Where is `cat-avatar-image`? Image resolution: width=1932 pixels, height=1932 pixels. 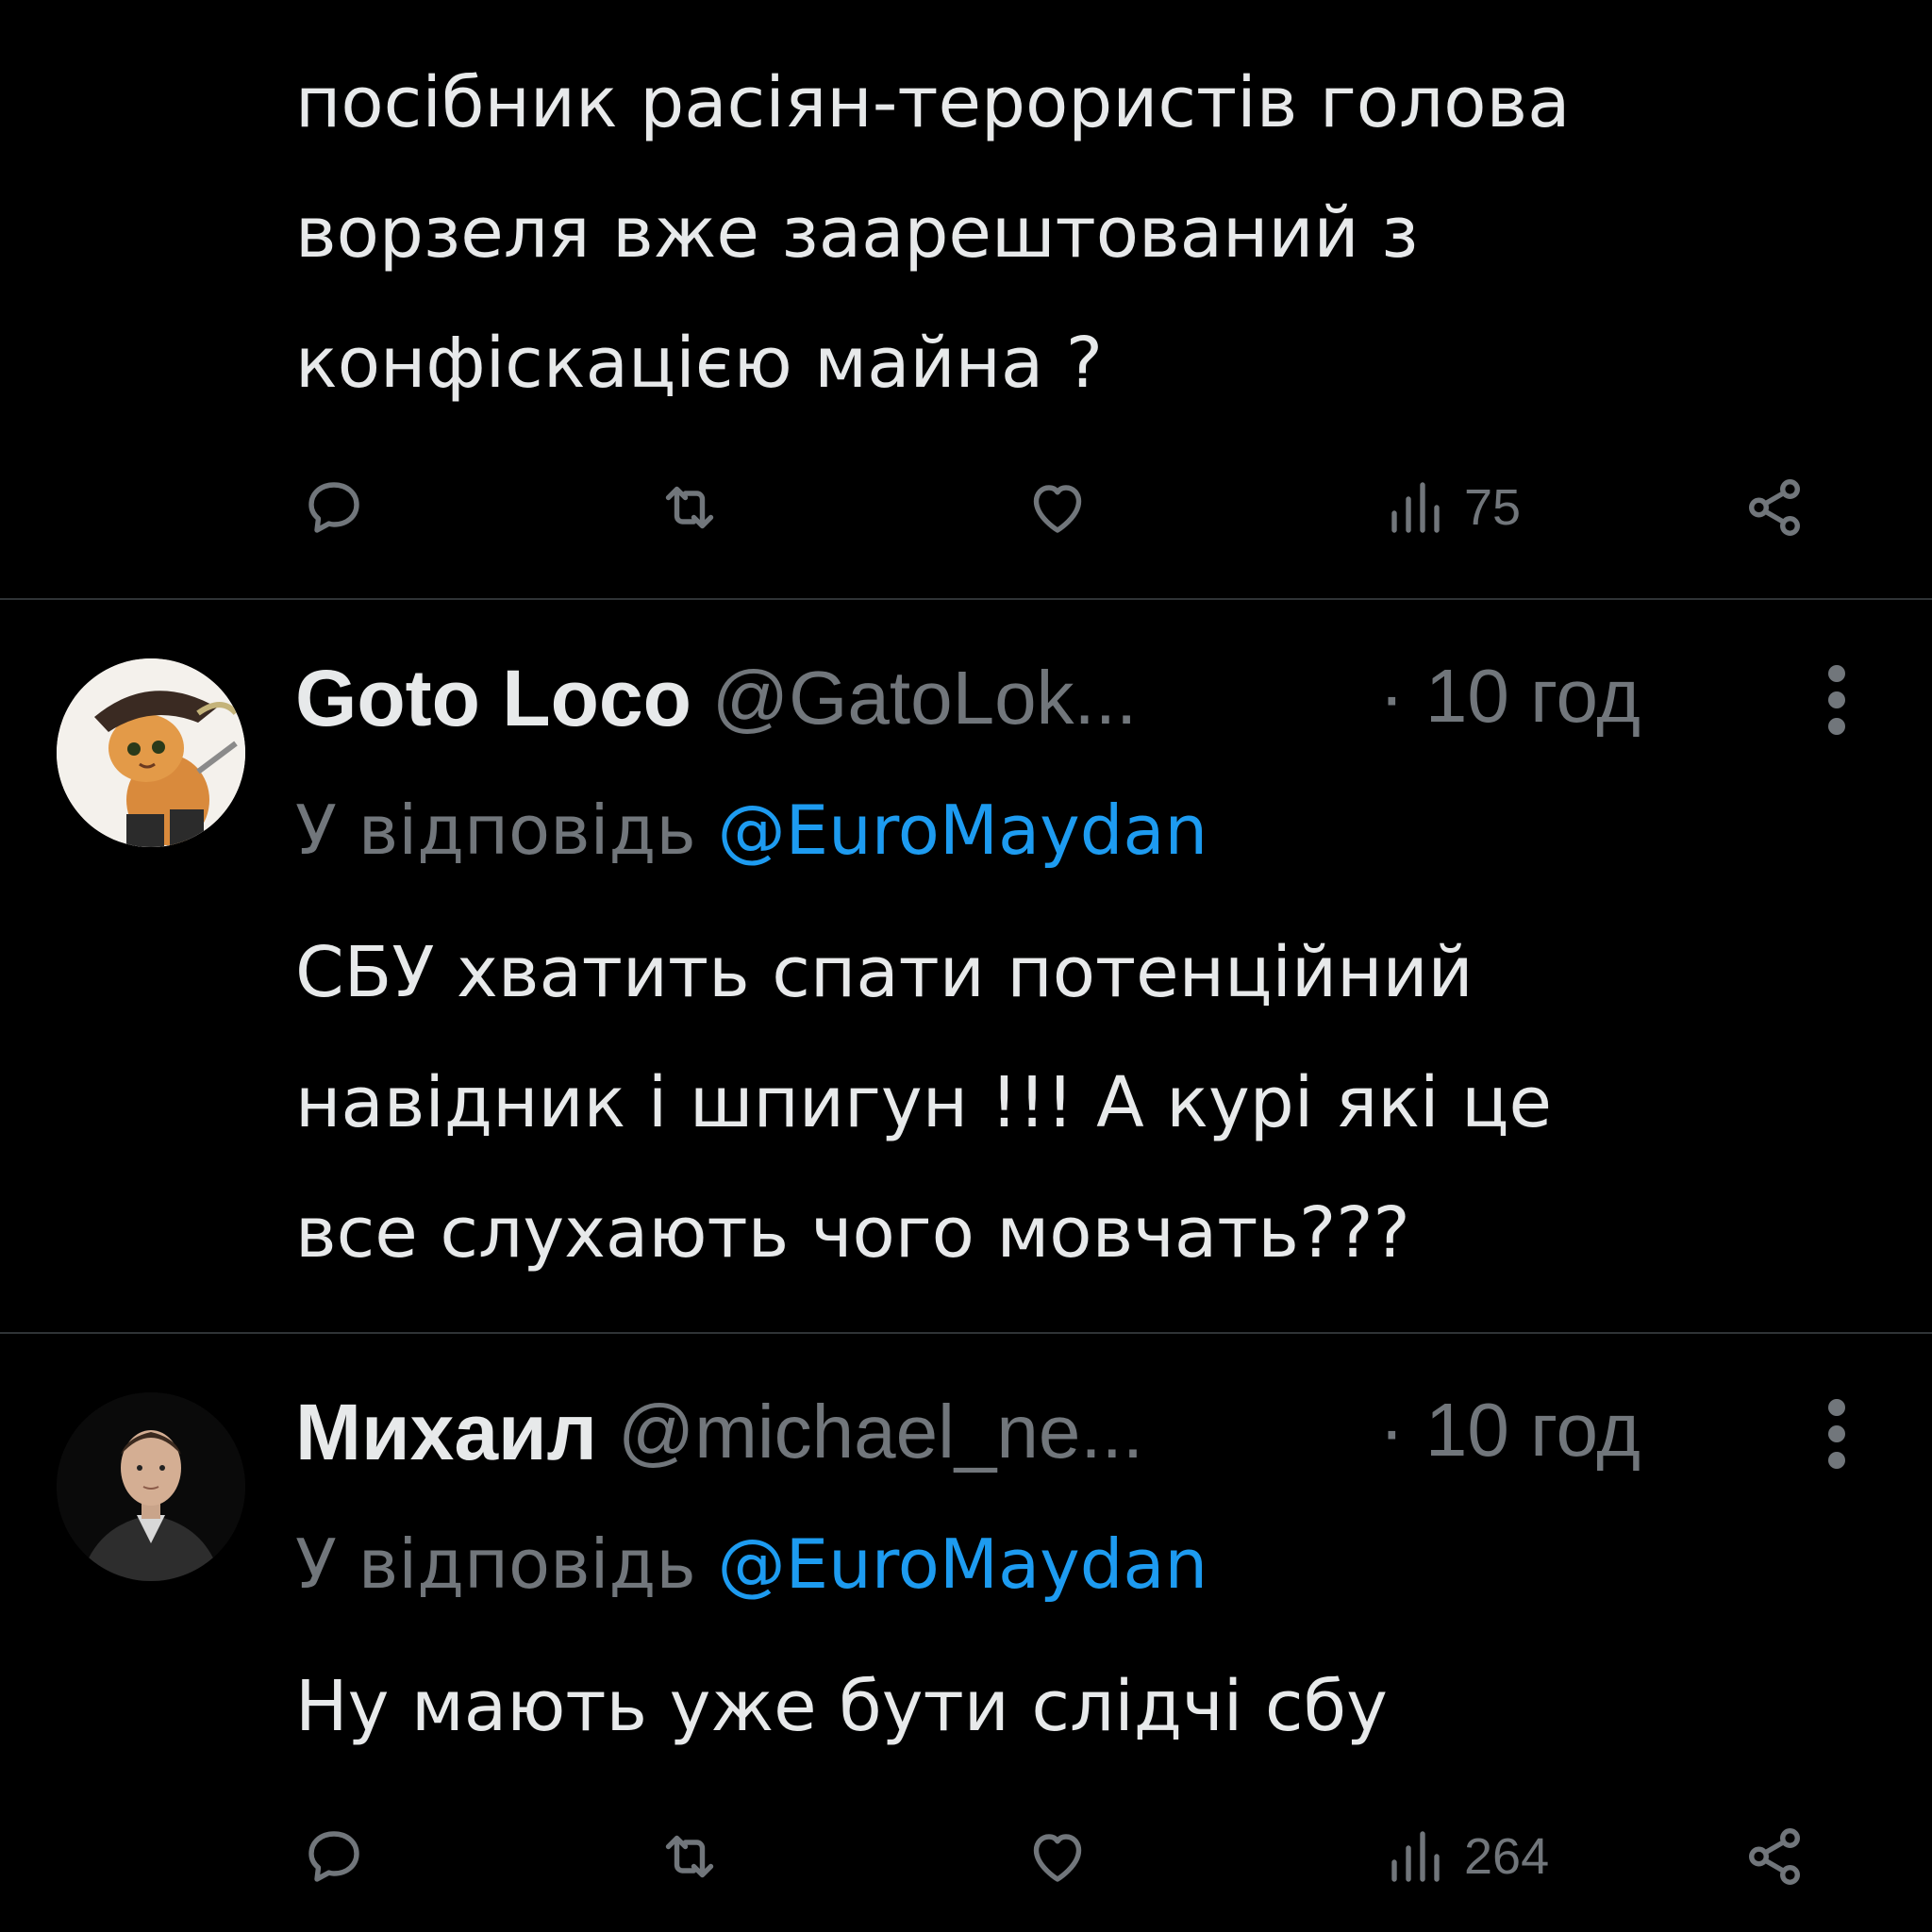 cat-avatar-image is located at coordinates (151, 752).